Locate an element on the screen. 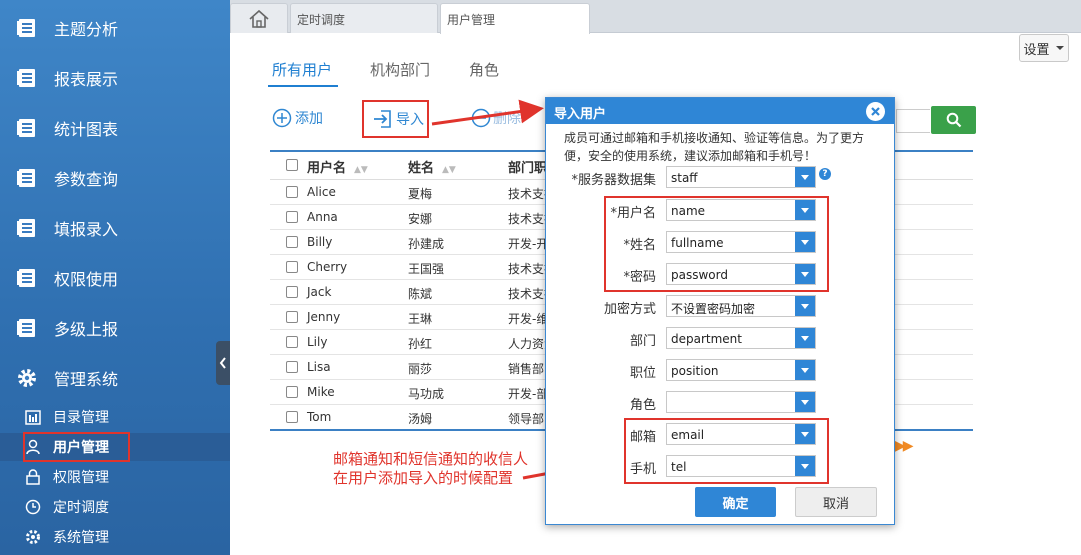 This screenshot has height=555, width=1081. sidebar-subitem-schedule: 定时调度 is located at coordinates (115, 507).